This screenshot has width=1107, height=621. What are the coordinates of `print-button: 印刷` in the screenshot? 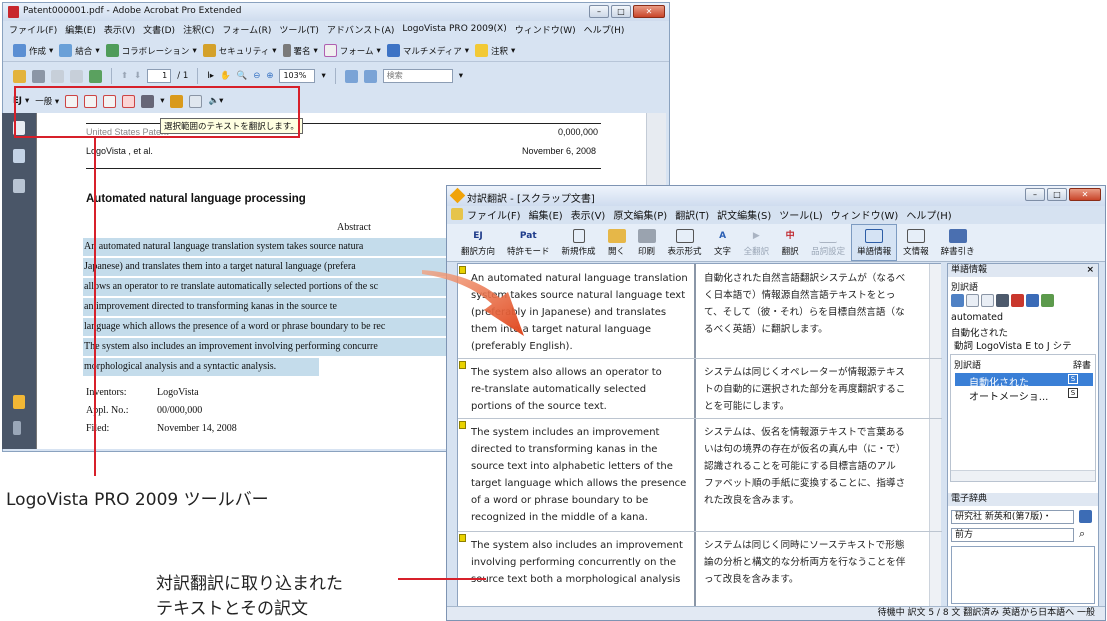 It's located at (647, 242).